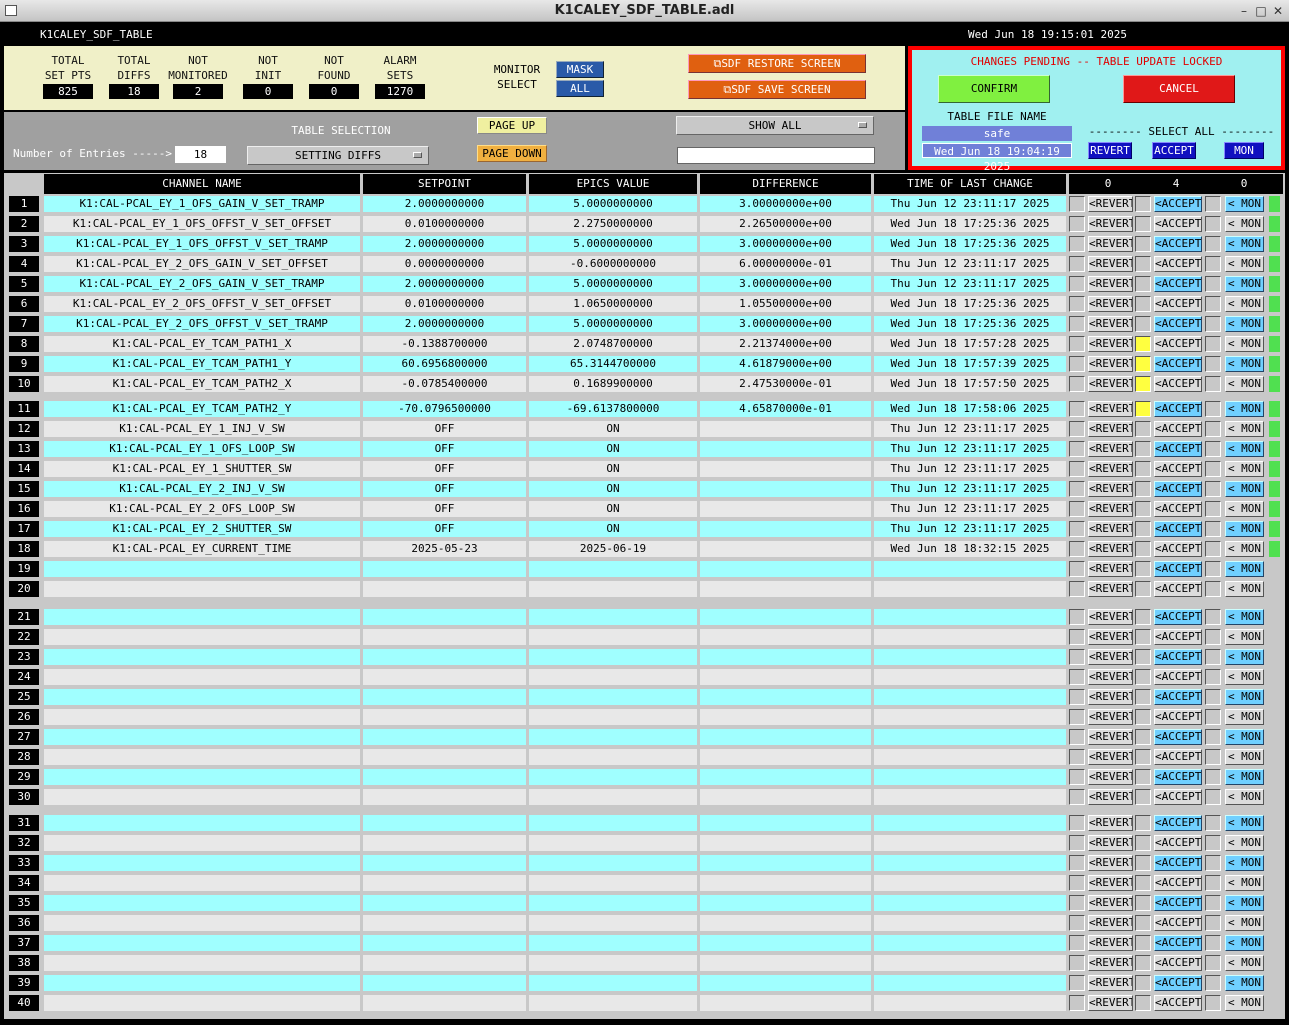  I want to click on page-up-button: PAGE UP, so click(512, 125).